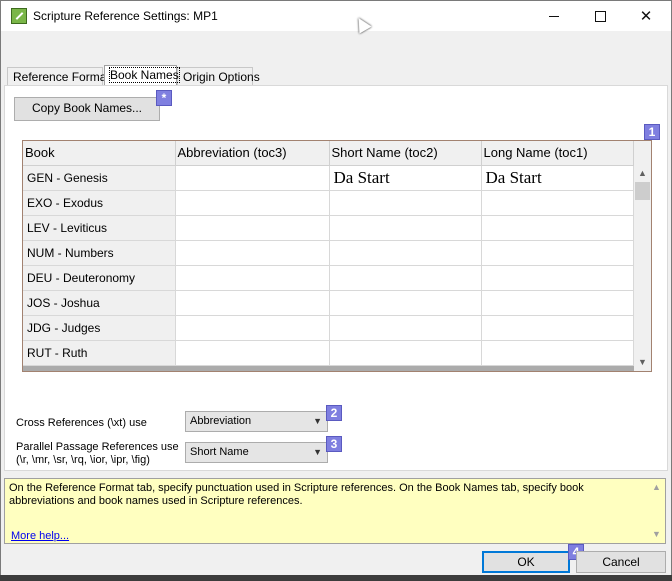  What do you see at coordinates (652, 132) in the screenshot?
I see `marker-1: 1` at bounding box center [652, 132].